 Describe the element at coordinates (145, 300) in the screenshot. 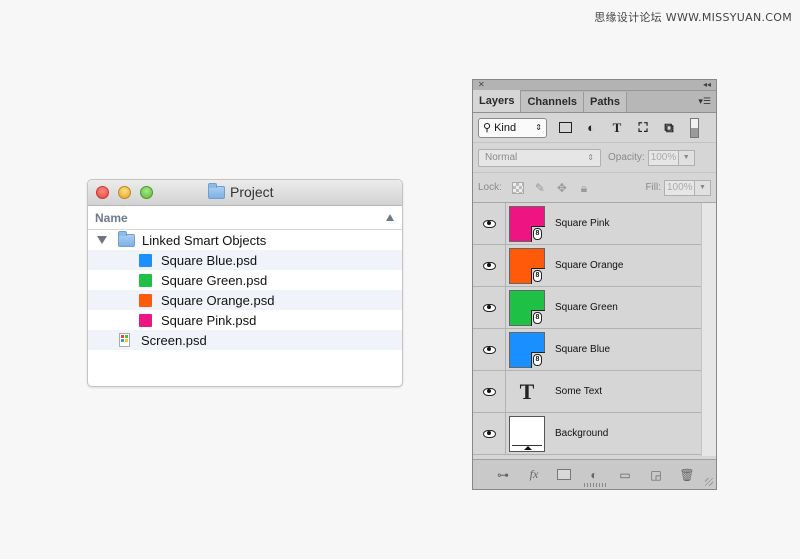

I see `orange-file-icon` at that location.